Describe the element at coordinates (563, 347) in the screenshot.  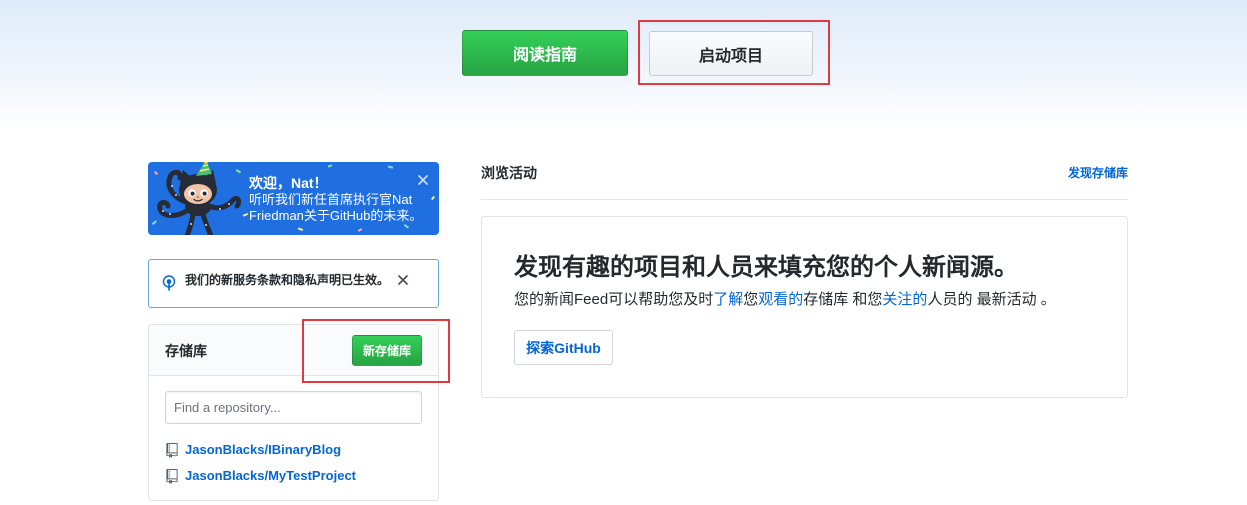
I see `explore-github-button: 探索GitHub` at that location.